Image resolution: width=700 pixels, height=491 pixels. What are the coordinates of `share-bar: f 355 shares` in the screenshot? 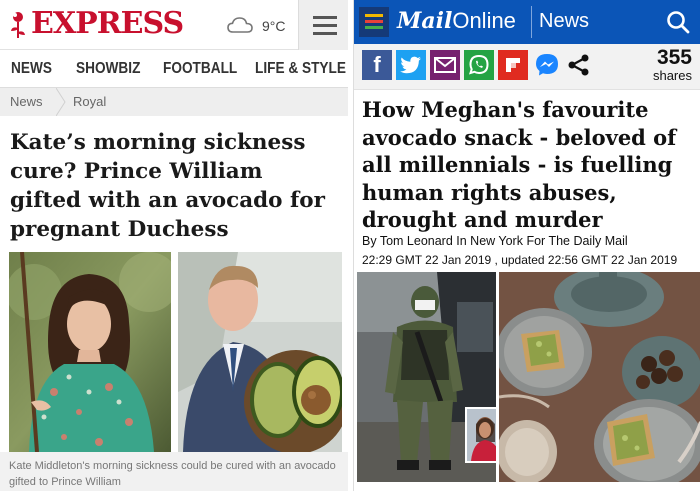 It's located at (527, 67).